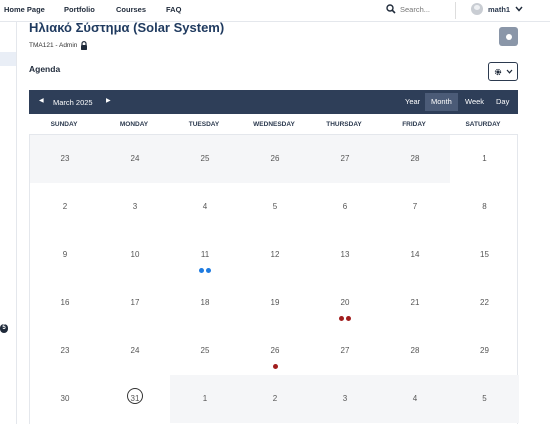 Image resolution: width=550 pixels, height=424 pixels. I want to click on day-number: 2, so click(275, 398).